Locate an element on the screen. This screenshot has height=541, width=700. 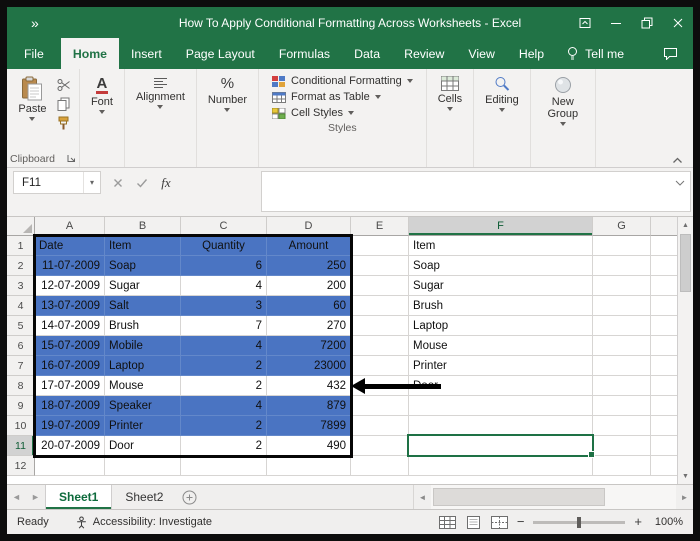
tab-page-layout: Page Layout is located at coordinates (220, 53).